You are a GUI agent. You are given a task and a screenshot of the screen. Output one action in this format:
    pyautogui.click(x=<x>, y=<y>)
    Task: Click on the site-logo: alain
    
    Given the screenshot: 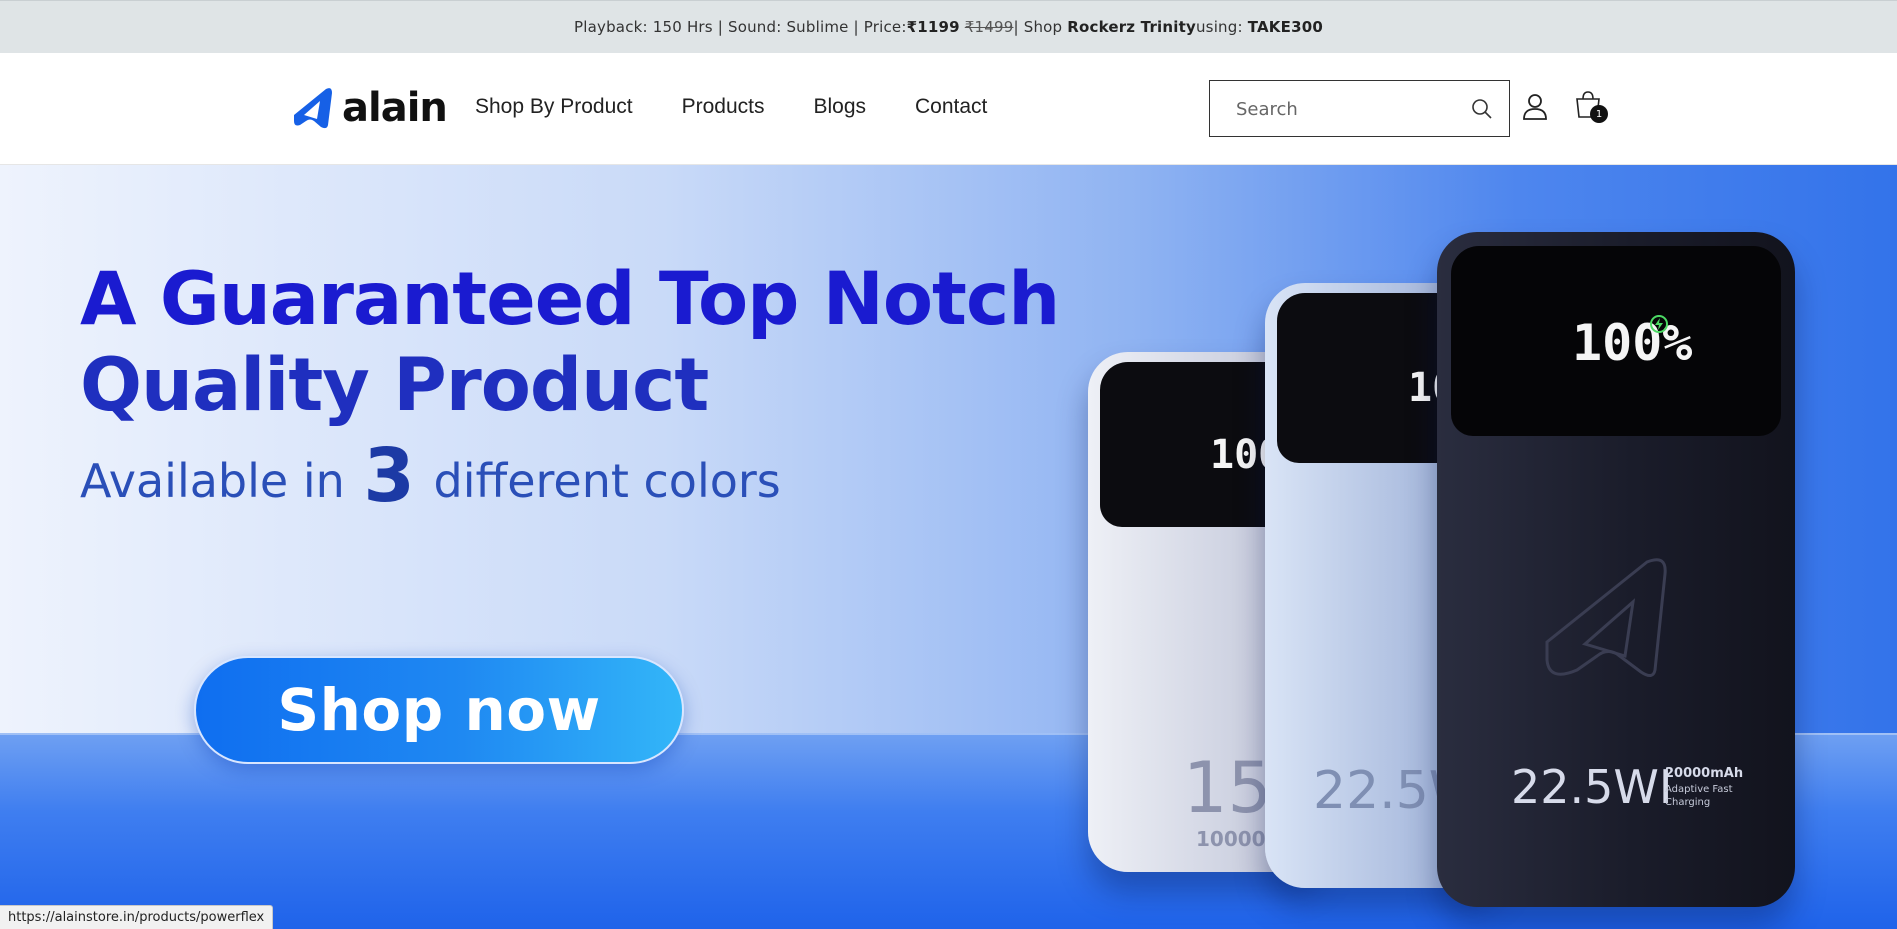 What is the action you would take?
    pyautogui.click(x=369, y=108)
    